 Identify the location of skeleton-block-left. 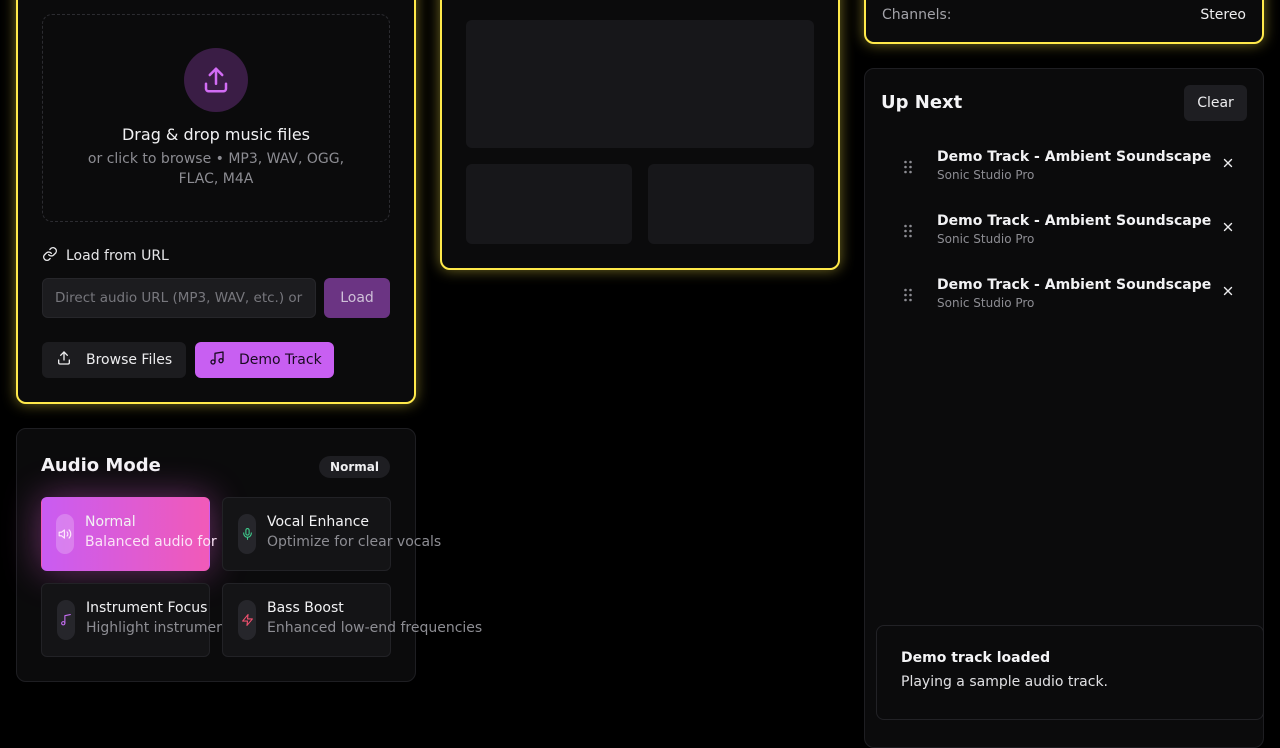
(549, 204).